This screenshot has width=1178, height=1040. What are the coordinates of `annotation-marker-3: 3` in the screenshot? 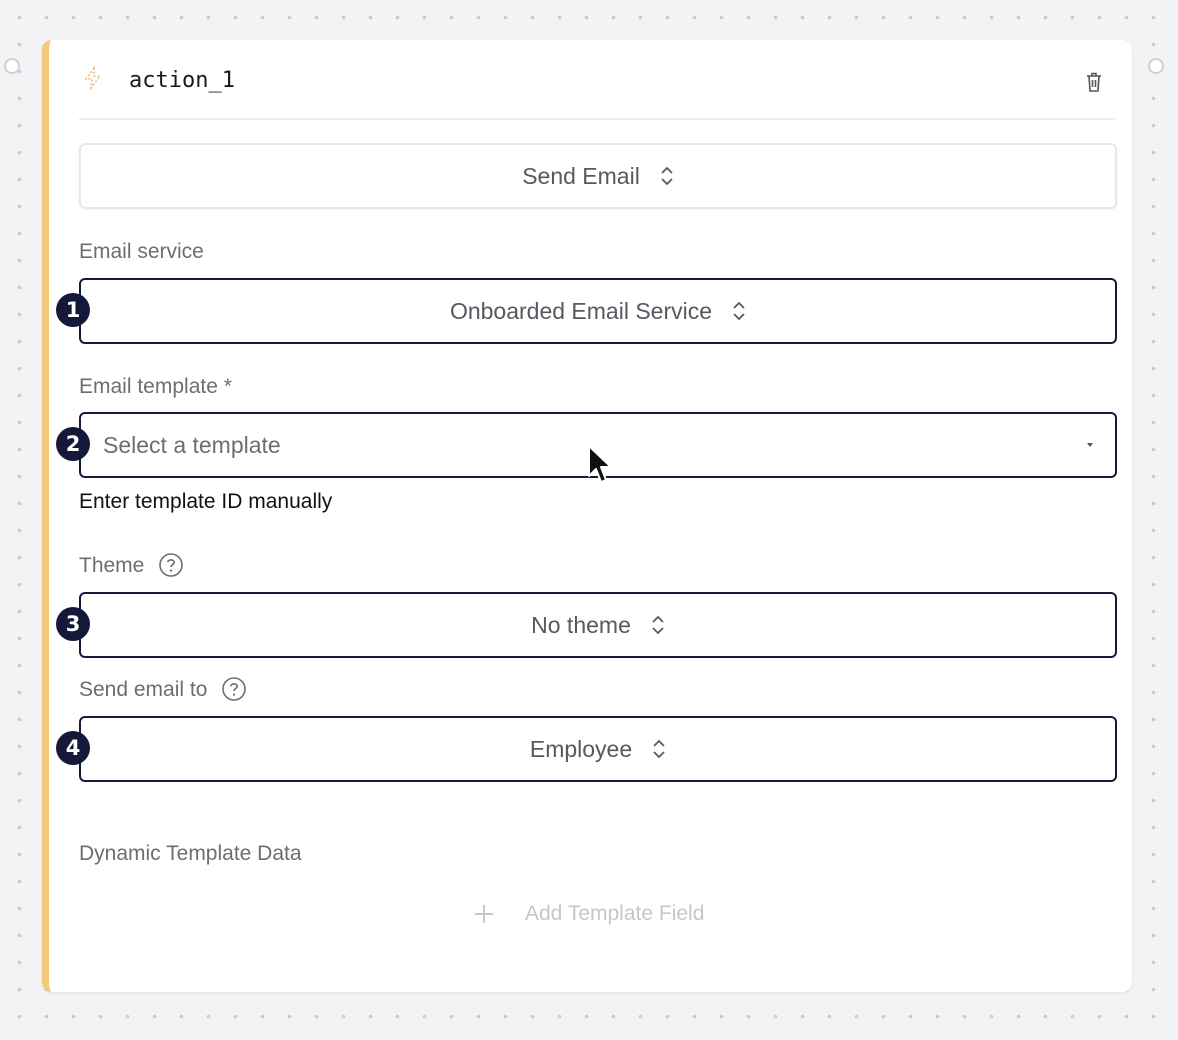 It's located at (73, 624).